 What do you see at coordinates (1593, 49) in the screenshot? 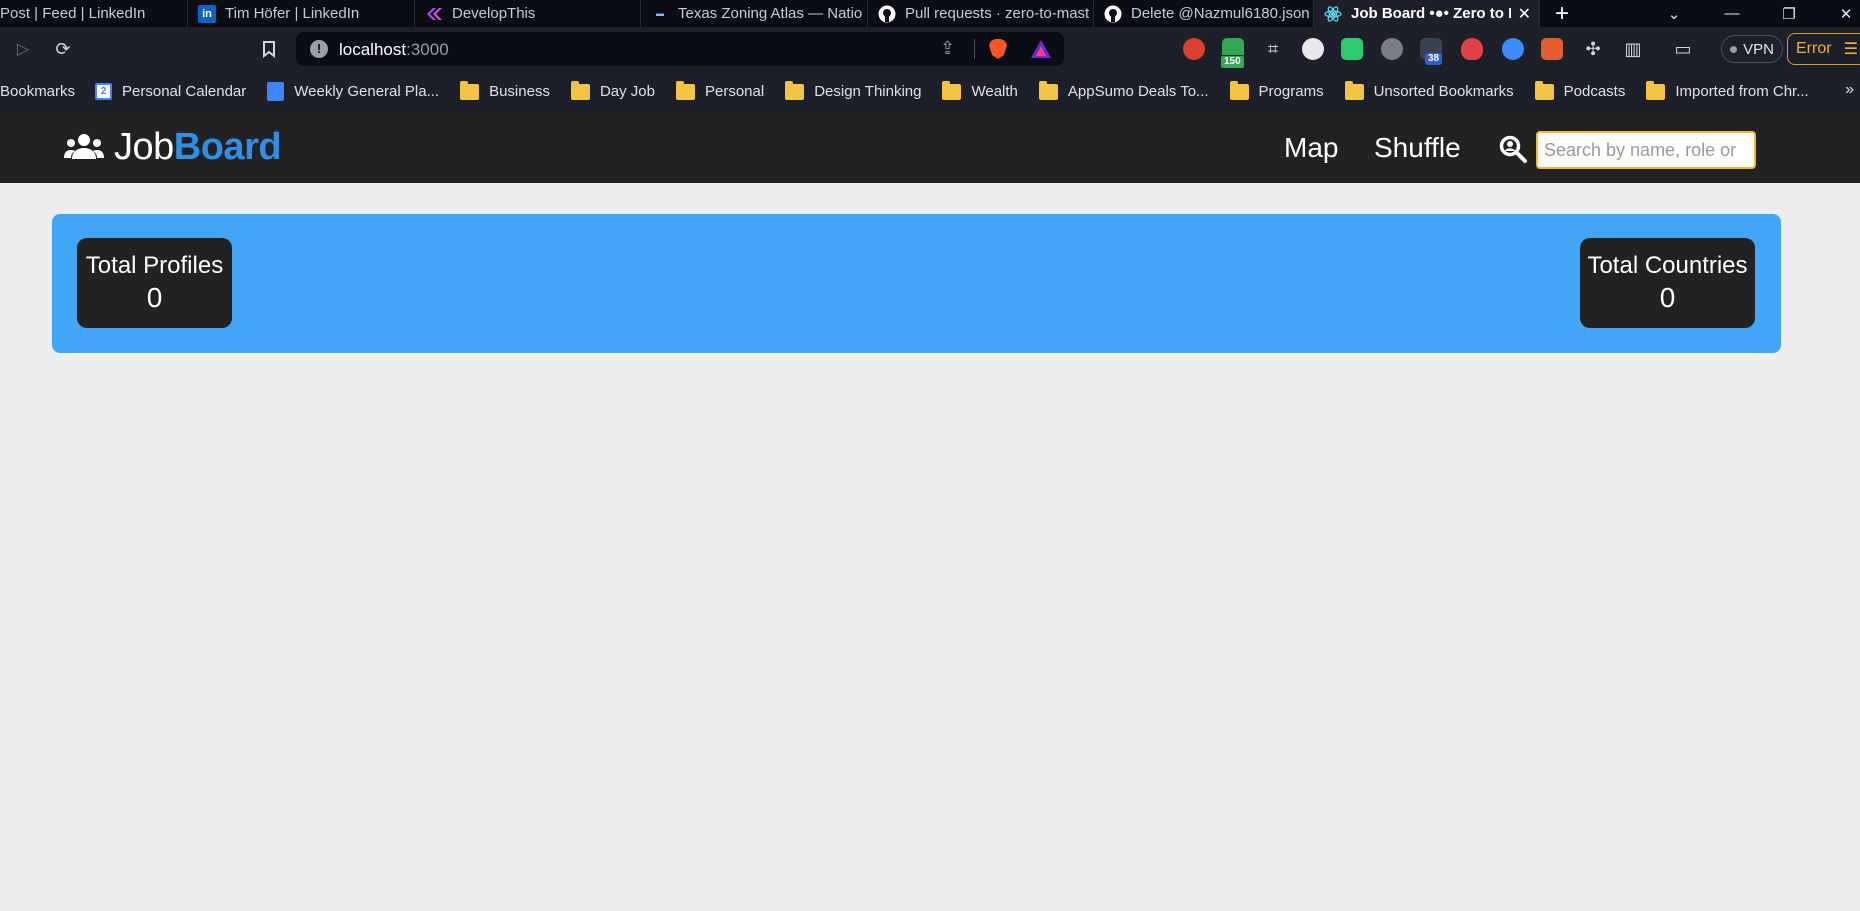
I see `extensions-puzzle-icon: ✣` at bounding box center [1593, 49].